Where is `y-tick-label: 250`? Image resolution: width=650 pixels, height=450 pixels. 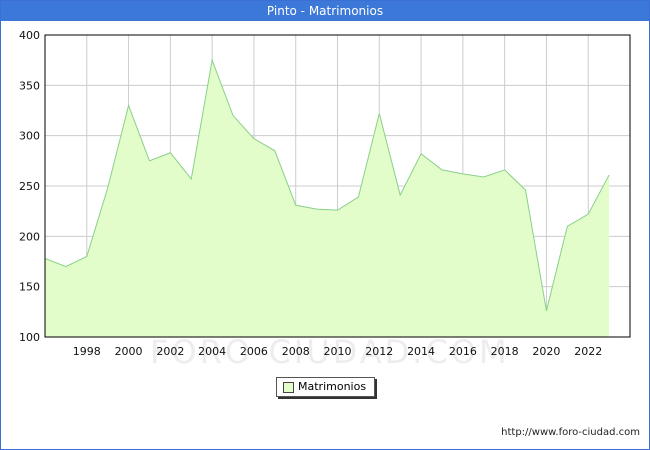 y-tick-label: 250 is located at coordinates (29, 186).